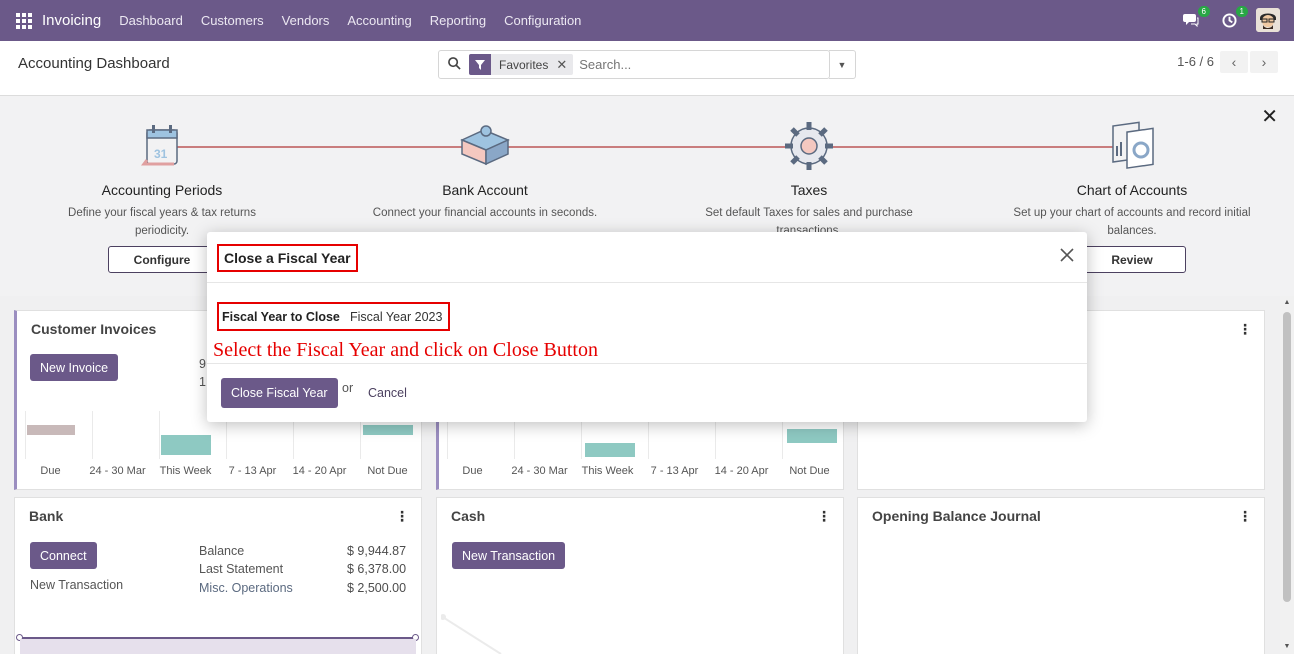 This screenshot has width=1294, height=654. What do you see at coordinates (377, 551) in the screenshot?
I see `stat-value-balance: $ 9,944.87` at bounding box center [377, 551].